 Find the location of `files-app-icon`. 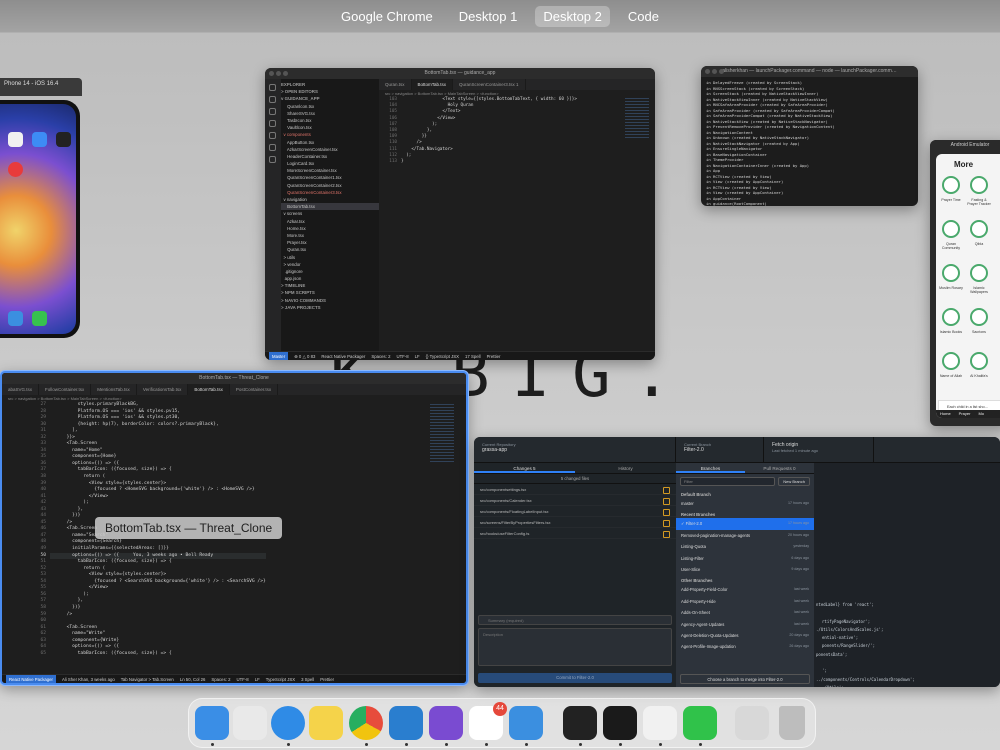

files-app-icon is located at coordinates (39, 139).